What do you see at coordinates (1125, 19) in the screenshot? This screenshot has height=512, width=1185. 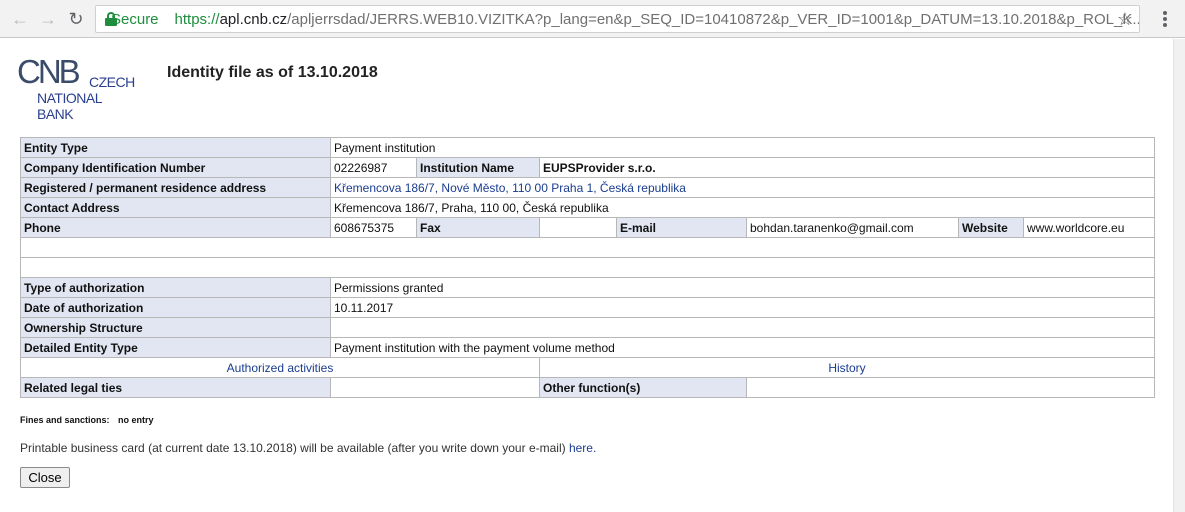 I see `bookmark-star-icon: ☆` at bounding box center [1125, 19].